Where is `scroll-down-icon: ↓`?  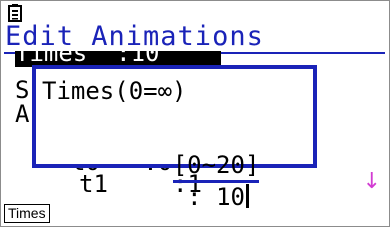 scroll-down-icon: ↓ is located at coordinates (371, 181).